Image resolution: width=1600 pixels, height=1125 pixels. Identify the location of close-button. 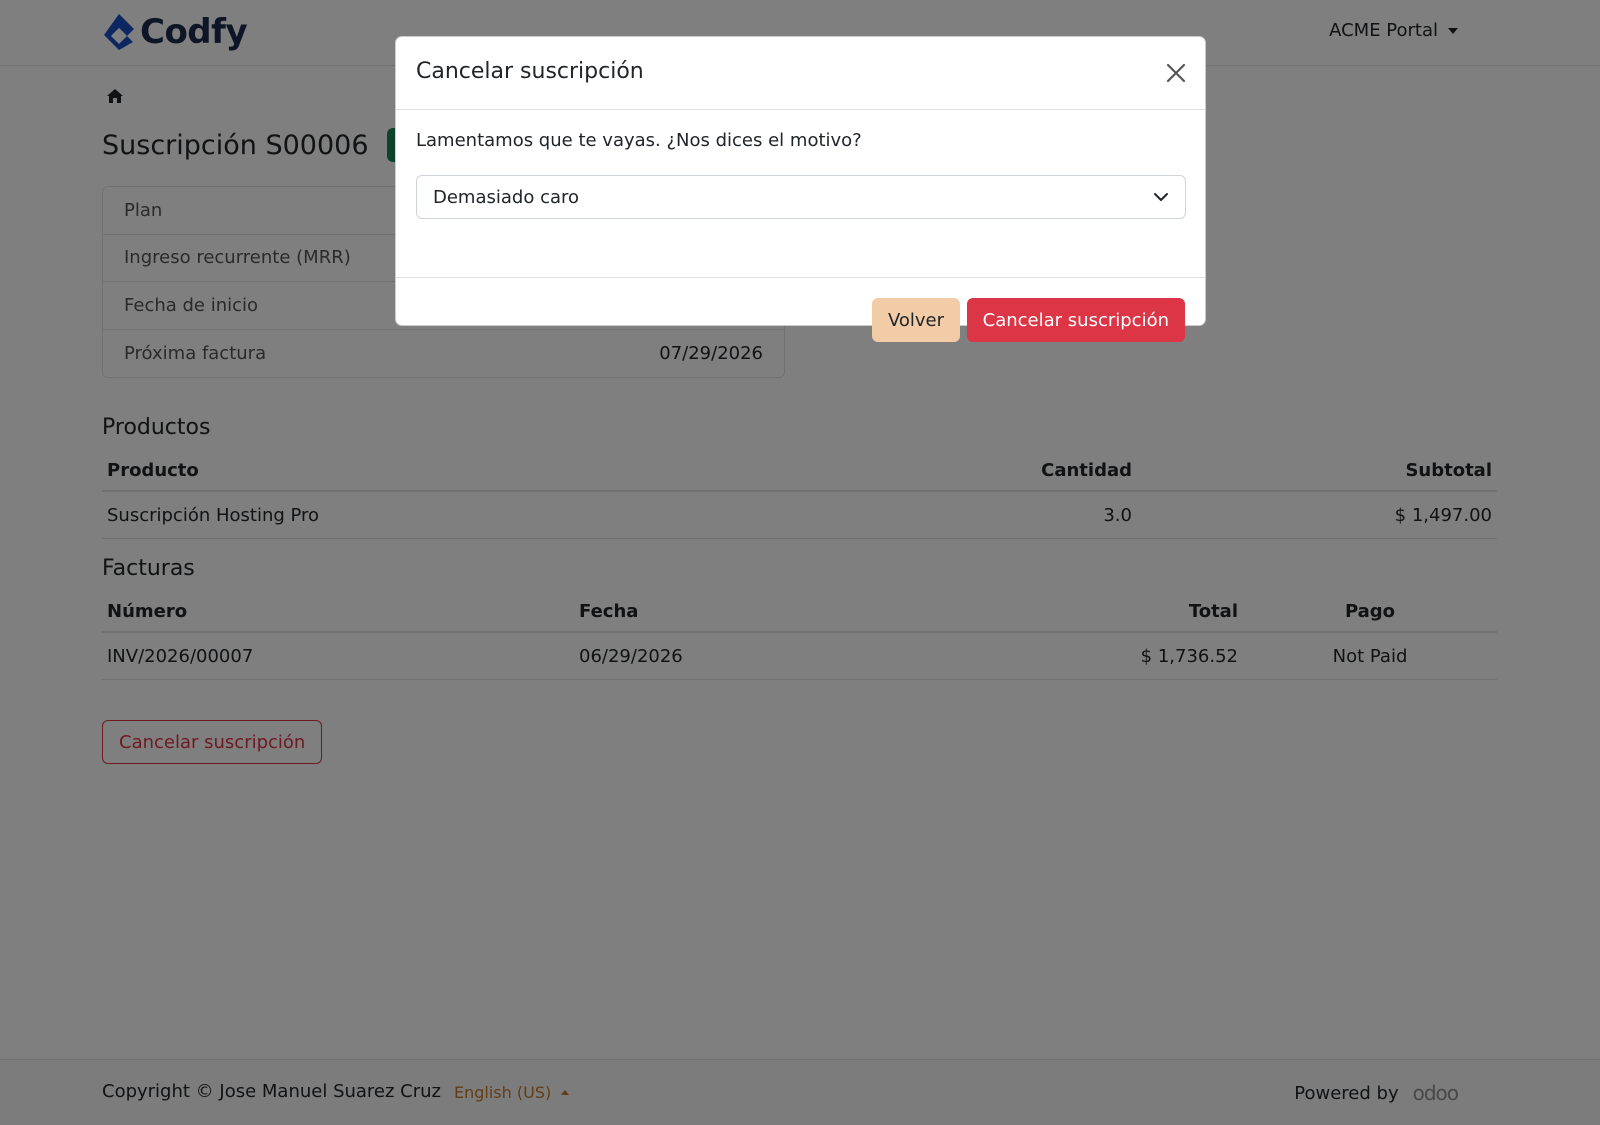
(1176, 74).